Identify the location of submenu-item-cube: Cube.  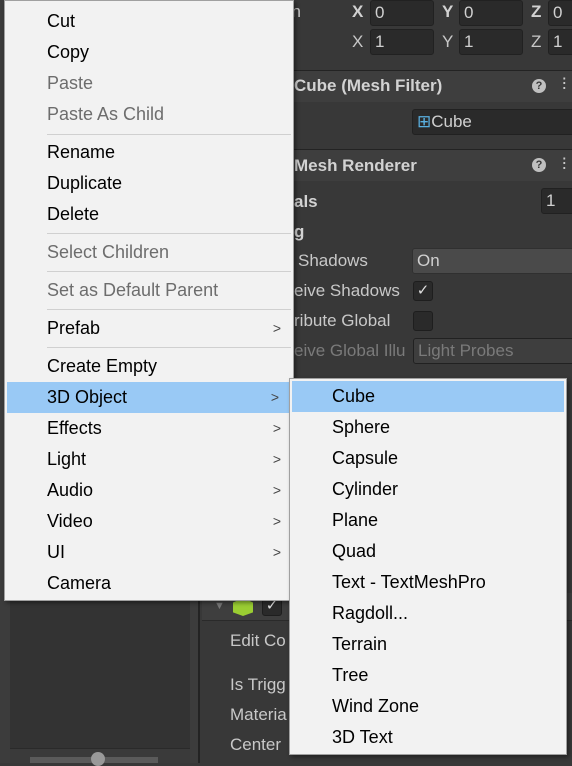
(428, 396).